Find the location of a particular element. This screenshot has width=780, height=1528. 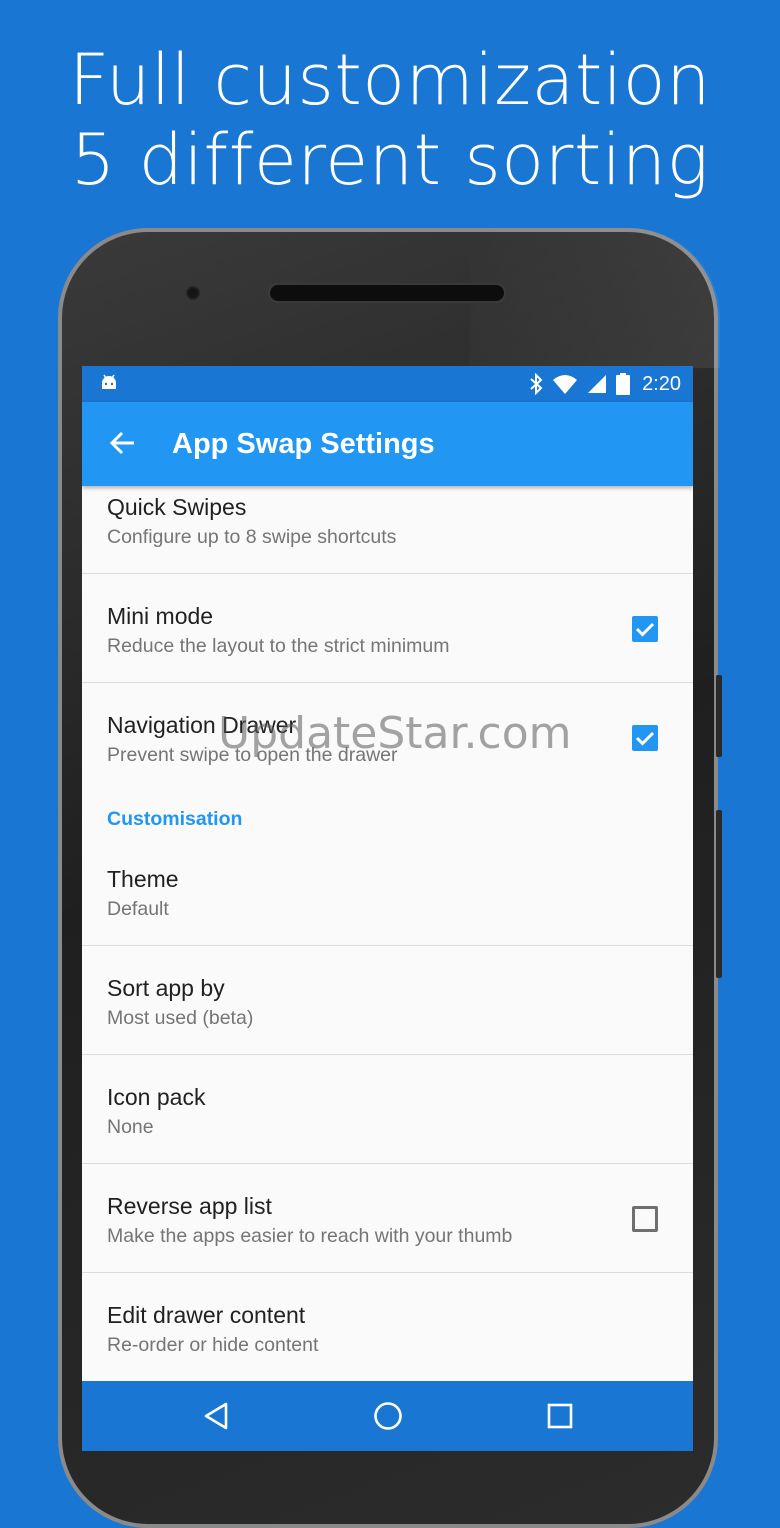

pref-subtitle: None is located at coordinates (130, 1127).